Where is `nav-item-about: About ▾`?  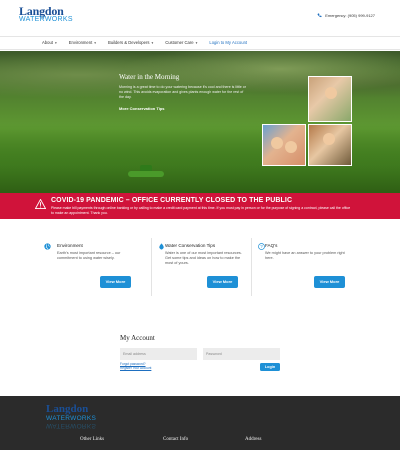
nav-item-about: About ▾ is located at coordinates (49, 42).